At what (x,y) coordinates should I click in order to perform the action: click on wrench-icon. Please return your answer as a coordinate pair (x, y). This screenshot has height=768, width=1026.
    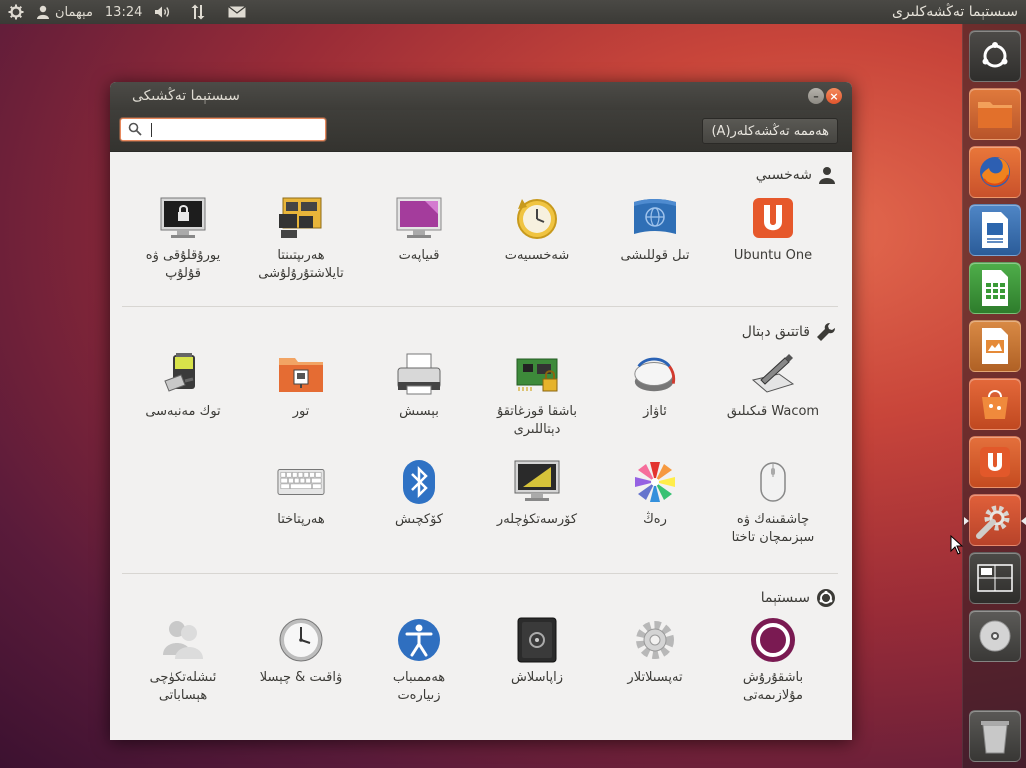
    Looking at the image, I should click on (826, 332).